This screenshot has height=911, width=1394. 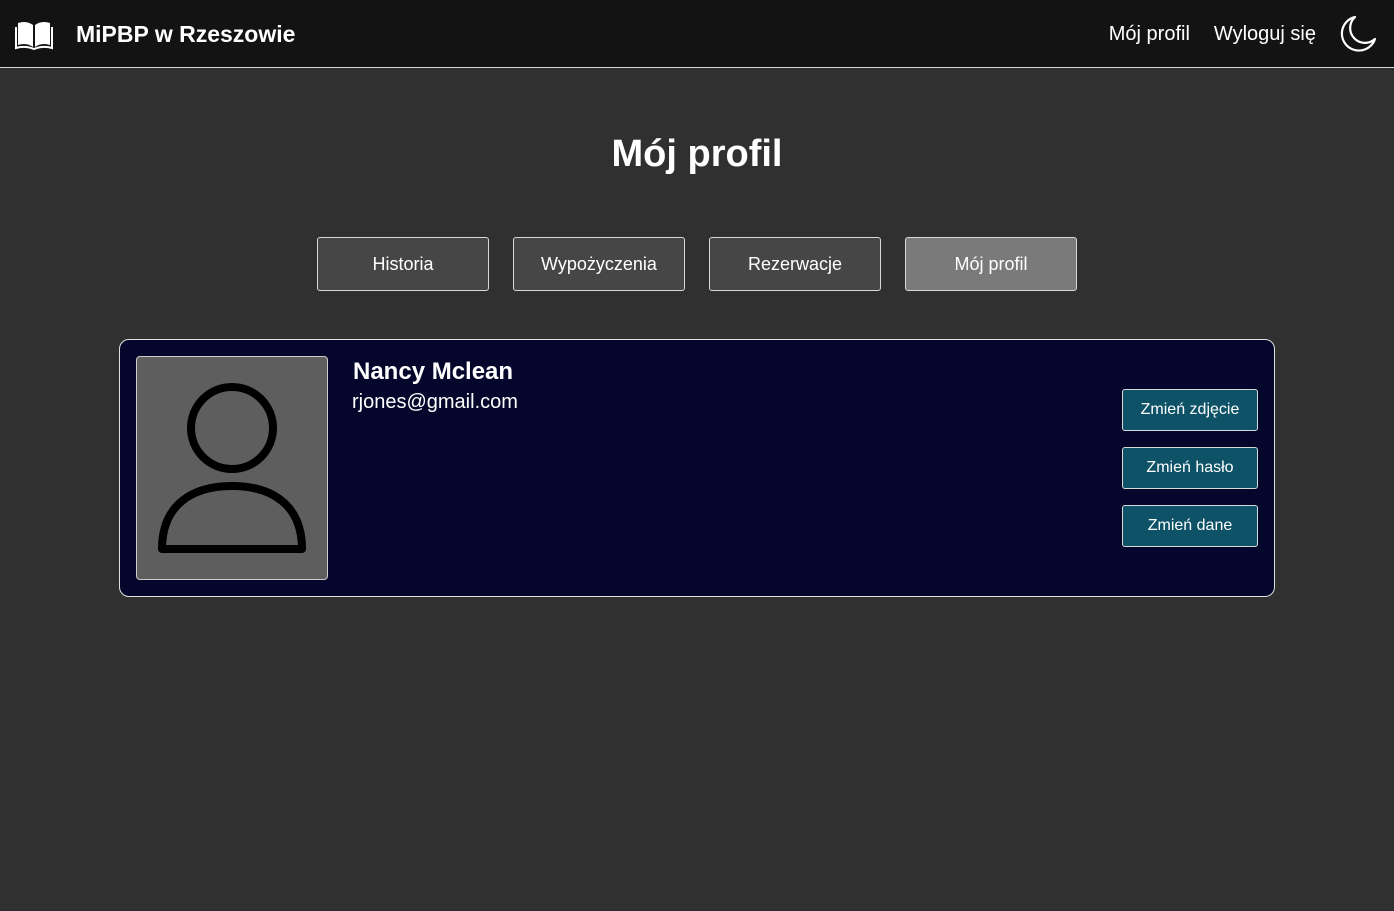 What do you see at coordinates (1265, 34) in the screenshot?
I see `nav-link-logout: Wyloguj się` at bounding box center [1265, 34].